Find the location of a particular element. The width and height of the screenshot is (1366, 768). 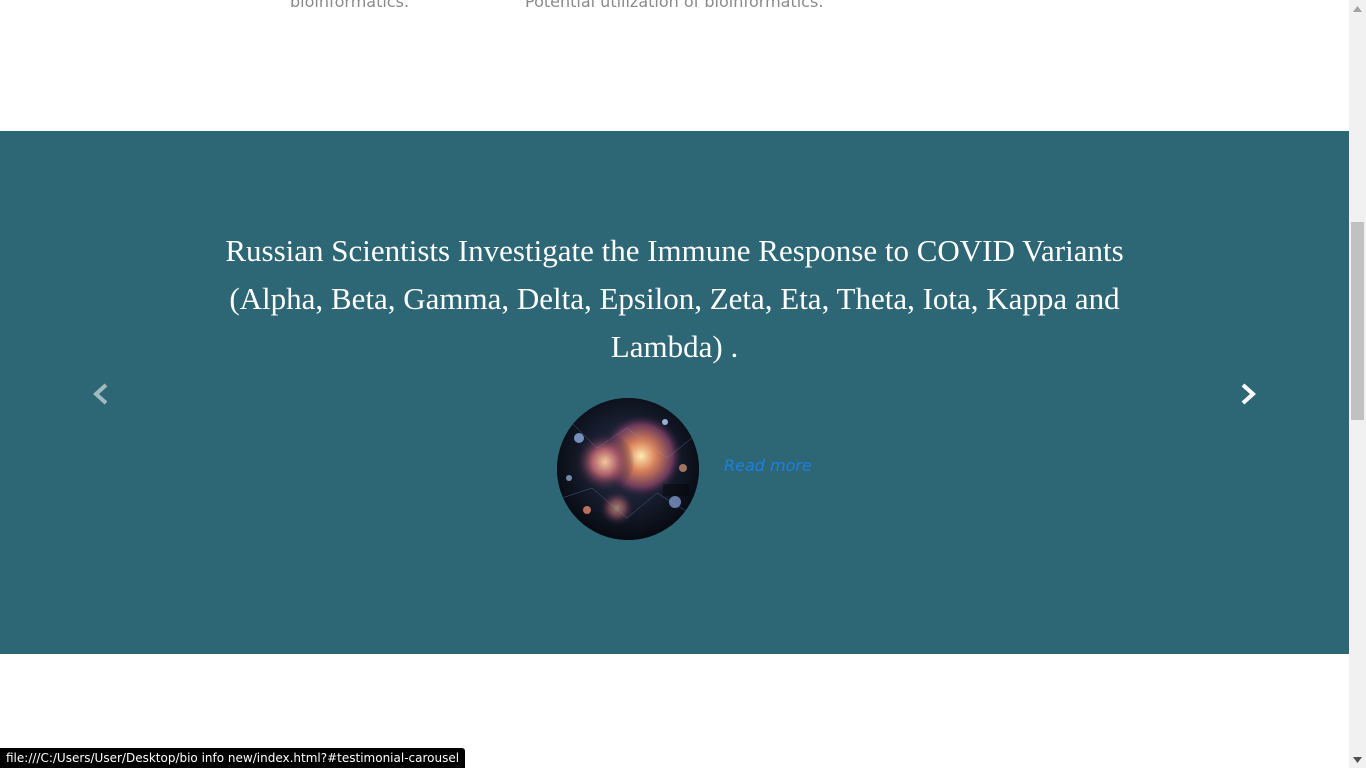

scroll-down-button is located at coordinates (1357, 759).